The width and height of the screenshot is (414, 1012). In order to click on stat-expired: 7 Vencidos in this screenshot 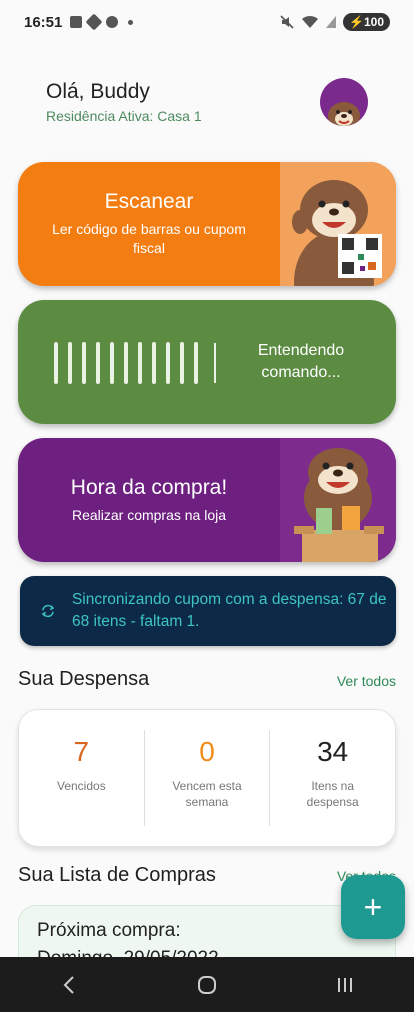, I will do `click(81, 778)`.